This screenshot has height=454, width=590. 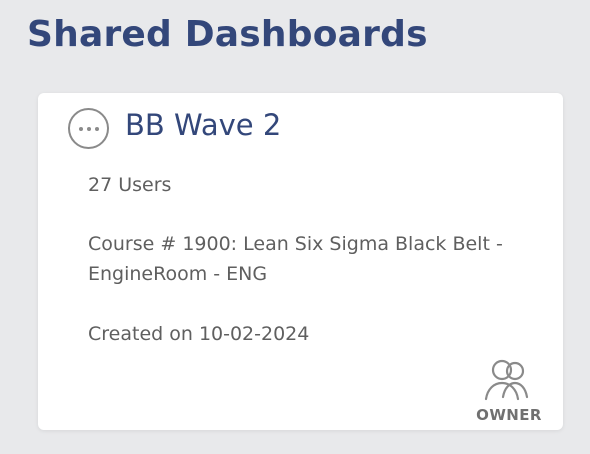 I want to click on owner-badge: OWNER, so click(x=509, y=390).